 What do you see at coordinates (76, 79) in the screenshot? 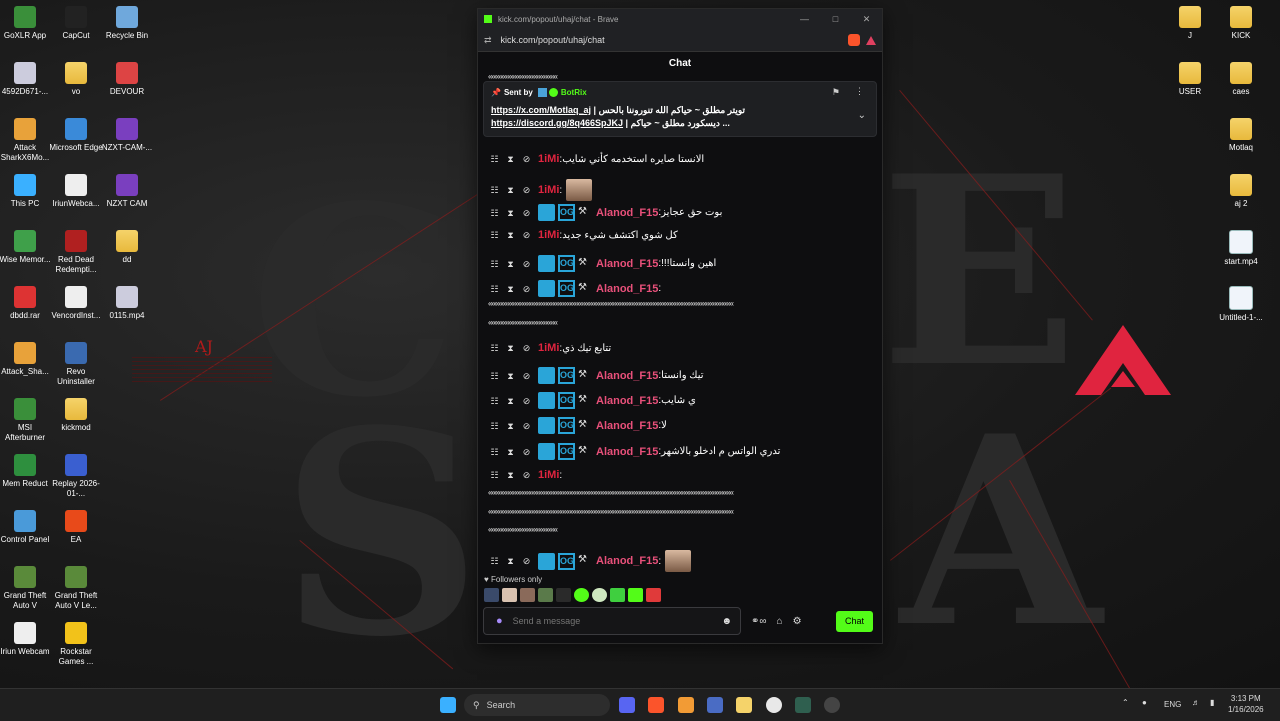
I see `desktop-icon: vo` at bounding box center [76, 79].